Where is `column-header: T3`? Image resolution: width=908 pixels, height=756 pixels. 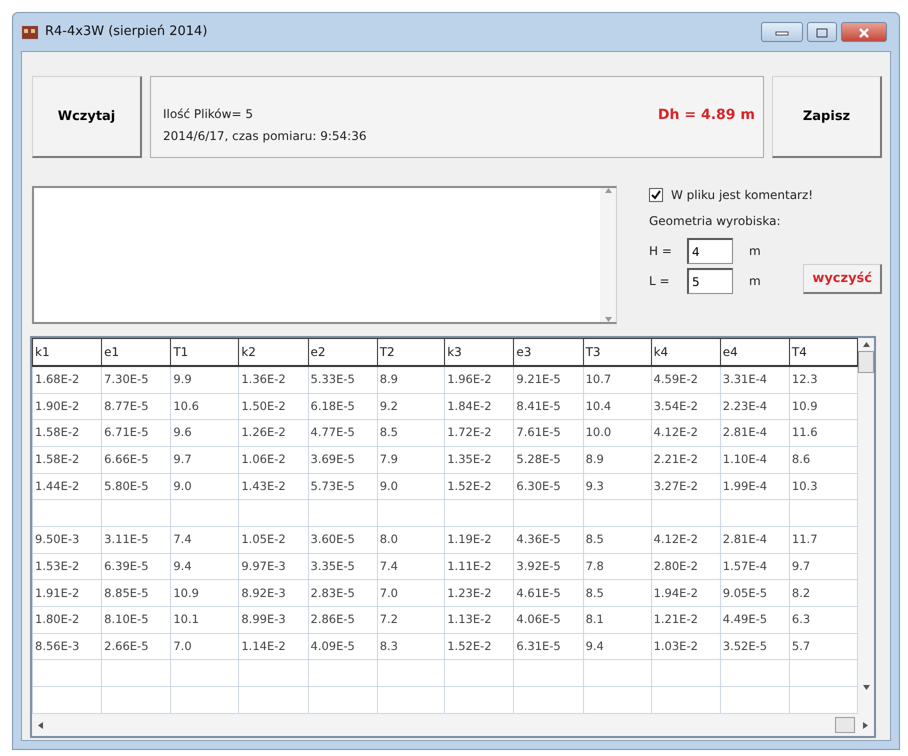
column-header: T3 is located at coordinates (617, 352).